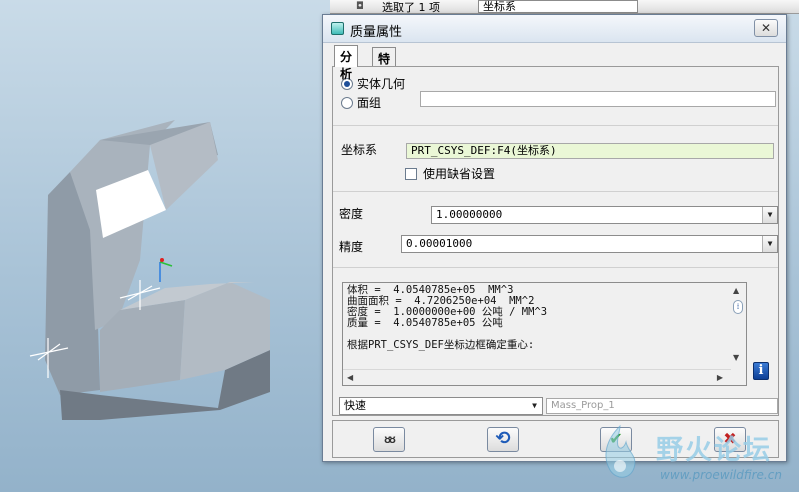 The image size is (799, 492). What do you see at coordinates (721, 475) in the screenshot?
I see `watermark-url: www.proewildfire.cn` at bounding box center [721, 475].